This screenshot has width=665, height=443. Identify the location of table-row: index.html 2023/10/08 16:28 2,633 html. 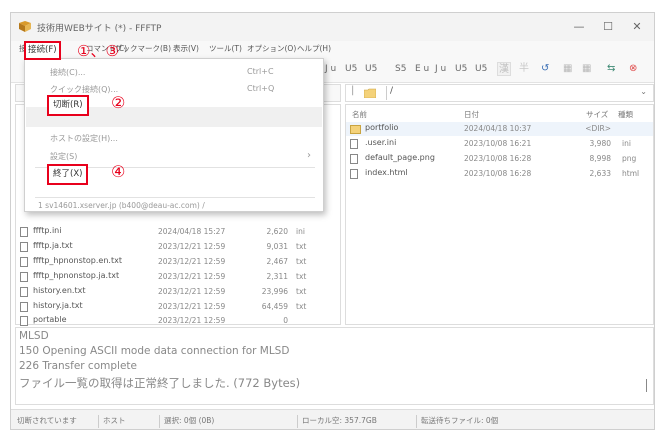
(499, 174).